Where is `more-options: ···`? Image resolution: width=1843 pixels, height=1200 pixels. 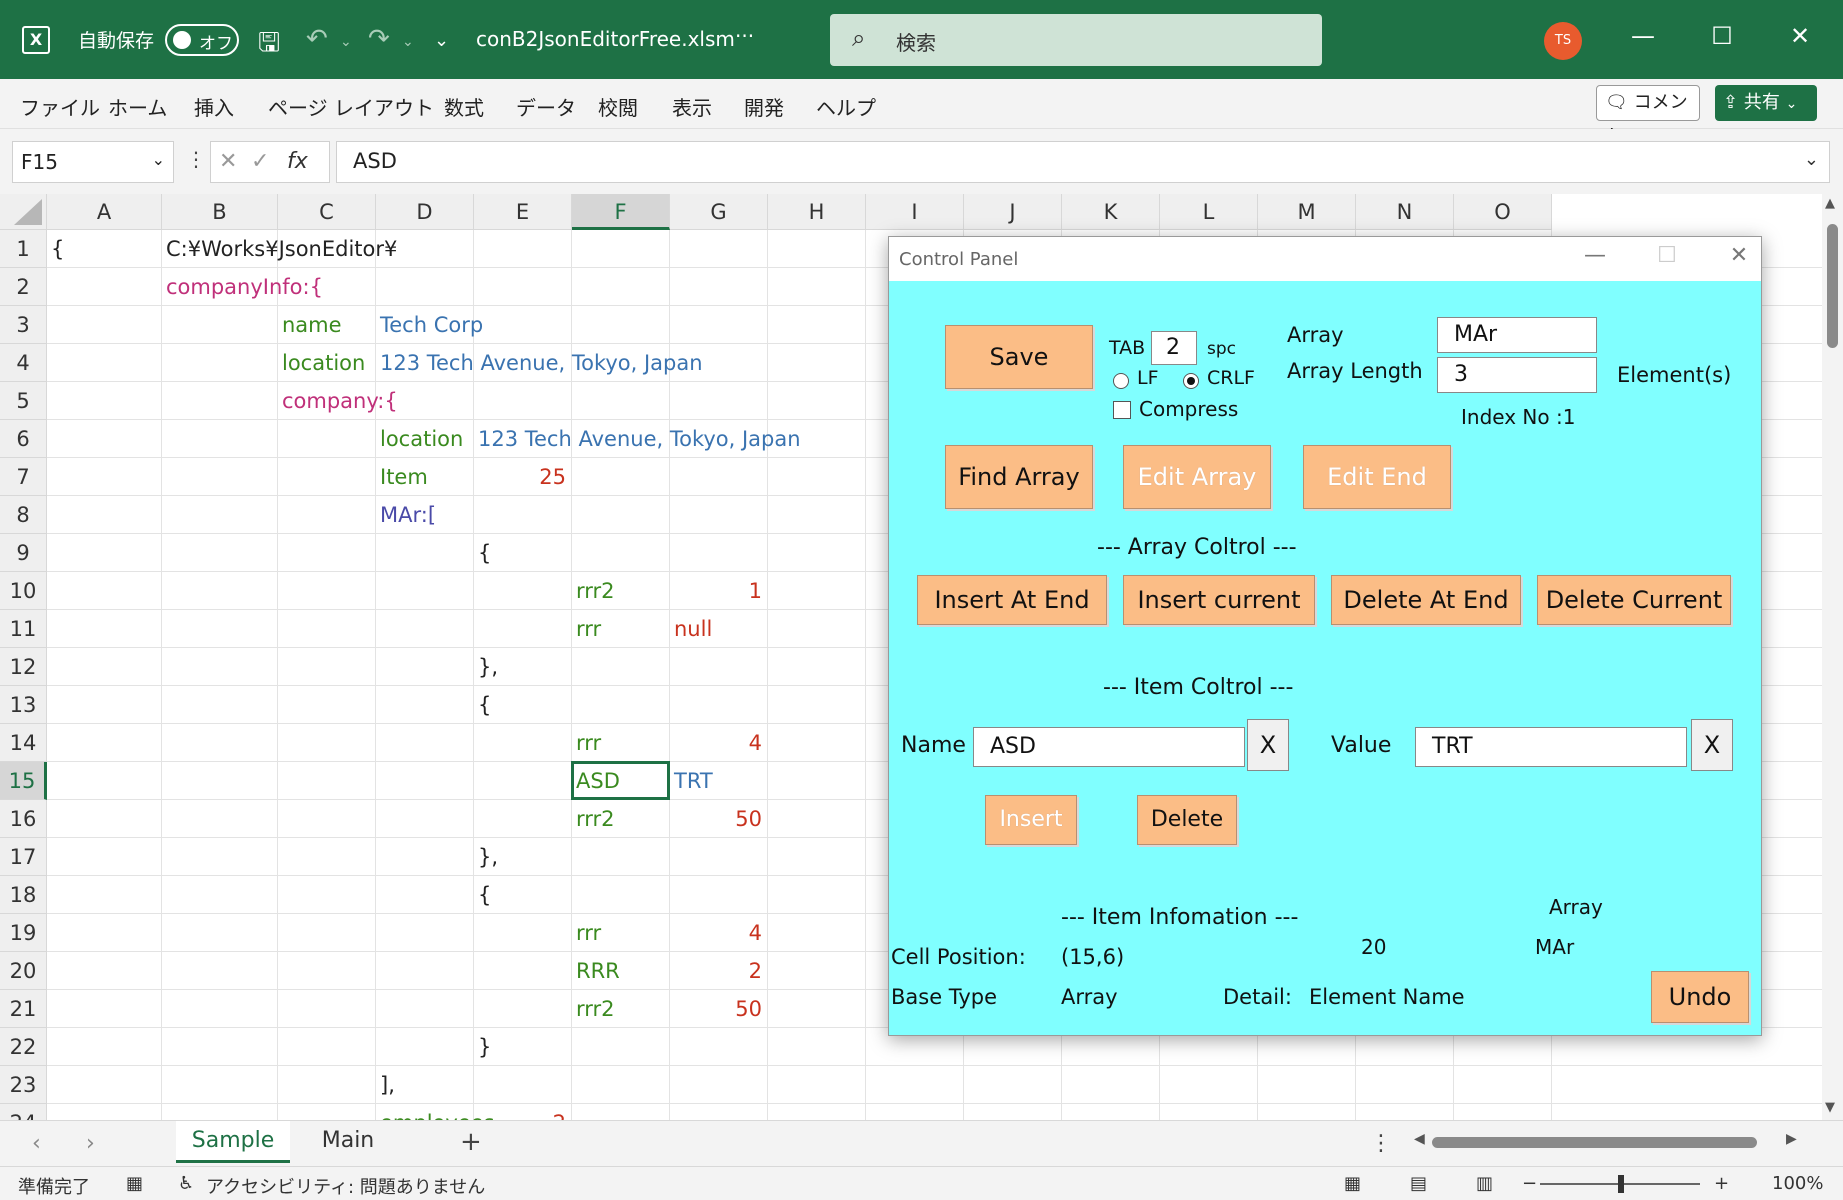 more-options: ··· is located at coordinates (744, 36).